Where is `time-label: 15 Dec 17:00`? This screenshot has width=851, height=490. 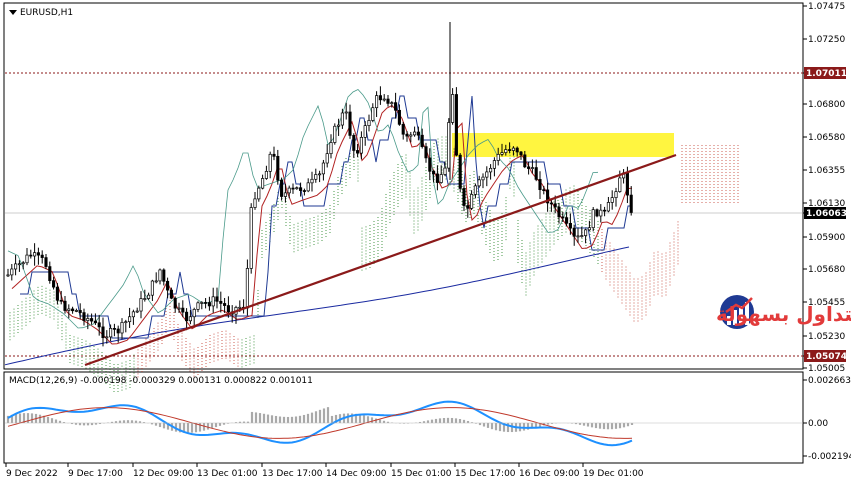
time-label: 15 Dec 17:00 is located at coordinates (485, 474).